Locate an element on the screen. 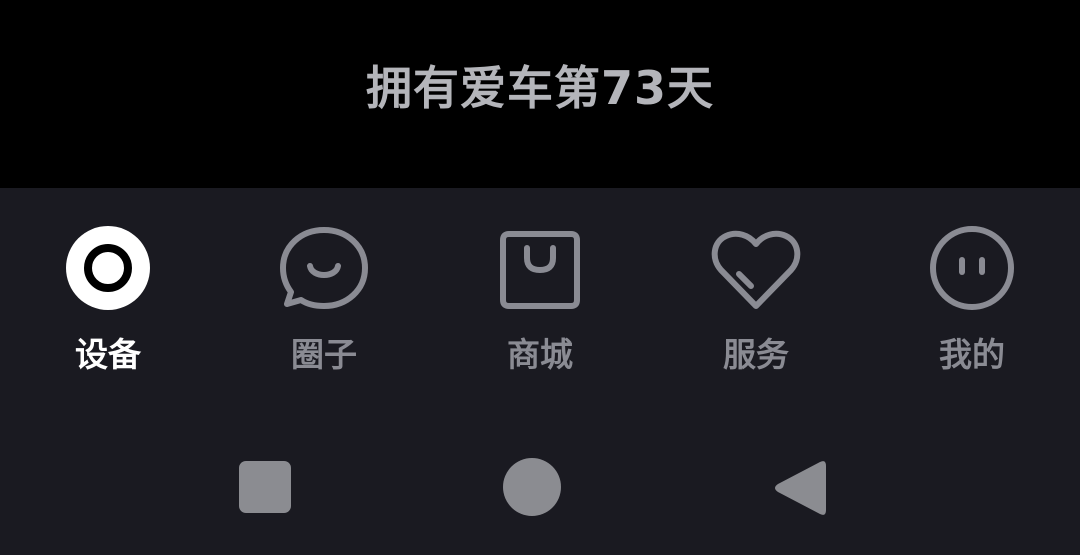  tab-device: 设备 is located at coordinates (108, 293).